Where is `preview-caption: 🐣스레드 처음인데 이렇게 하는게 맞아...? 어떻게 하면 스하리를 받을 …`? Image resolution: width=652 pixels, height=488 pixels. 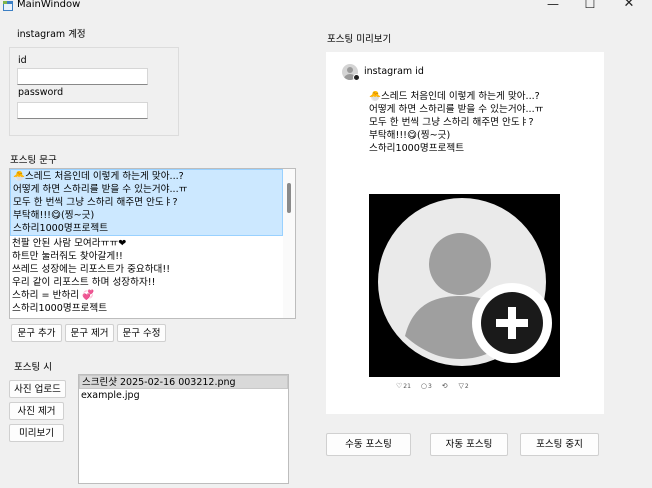
preview-caption: 🐣스레드 처음인데 이렇게 하는게 맞아...? 어떻게 하면 스하리를 받을 … is located at coordinates (456, 122).